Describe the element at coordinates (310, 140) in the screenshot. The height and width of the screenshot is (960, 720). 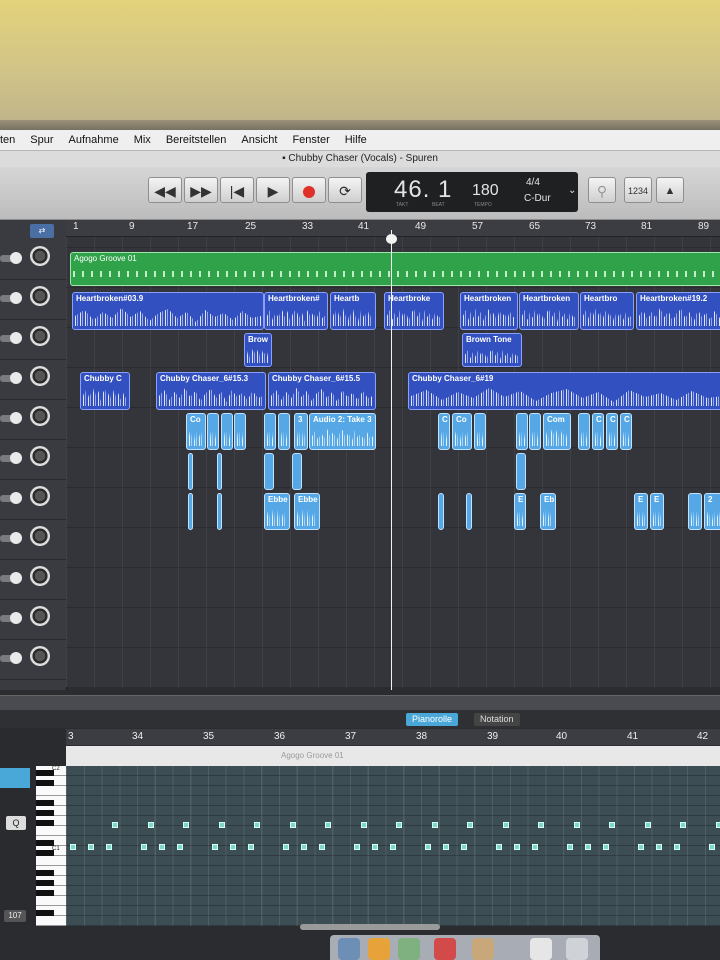
I see `menu-item-fenster: Fenster` at that location.